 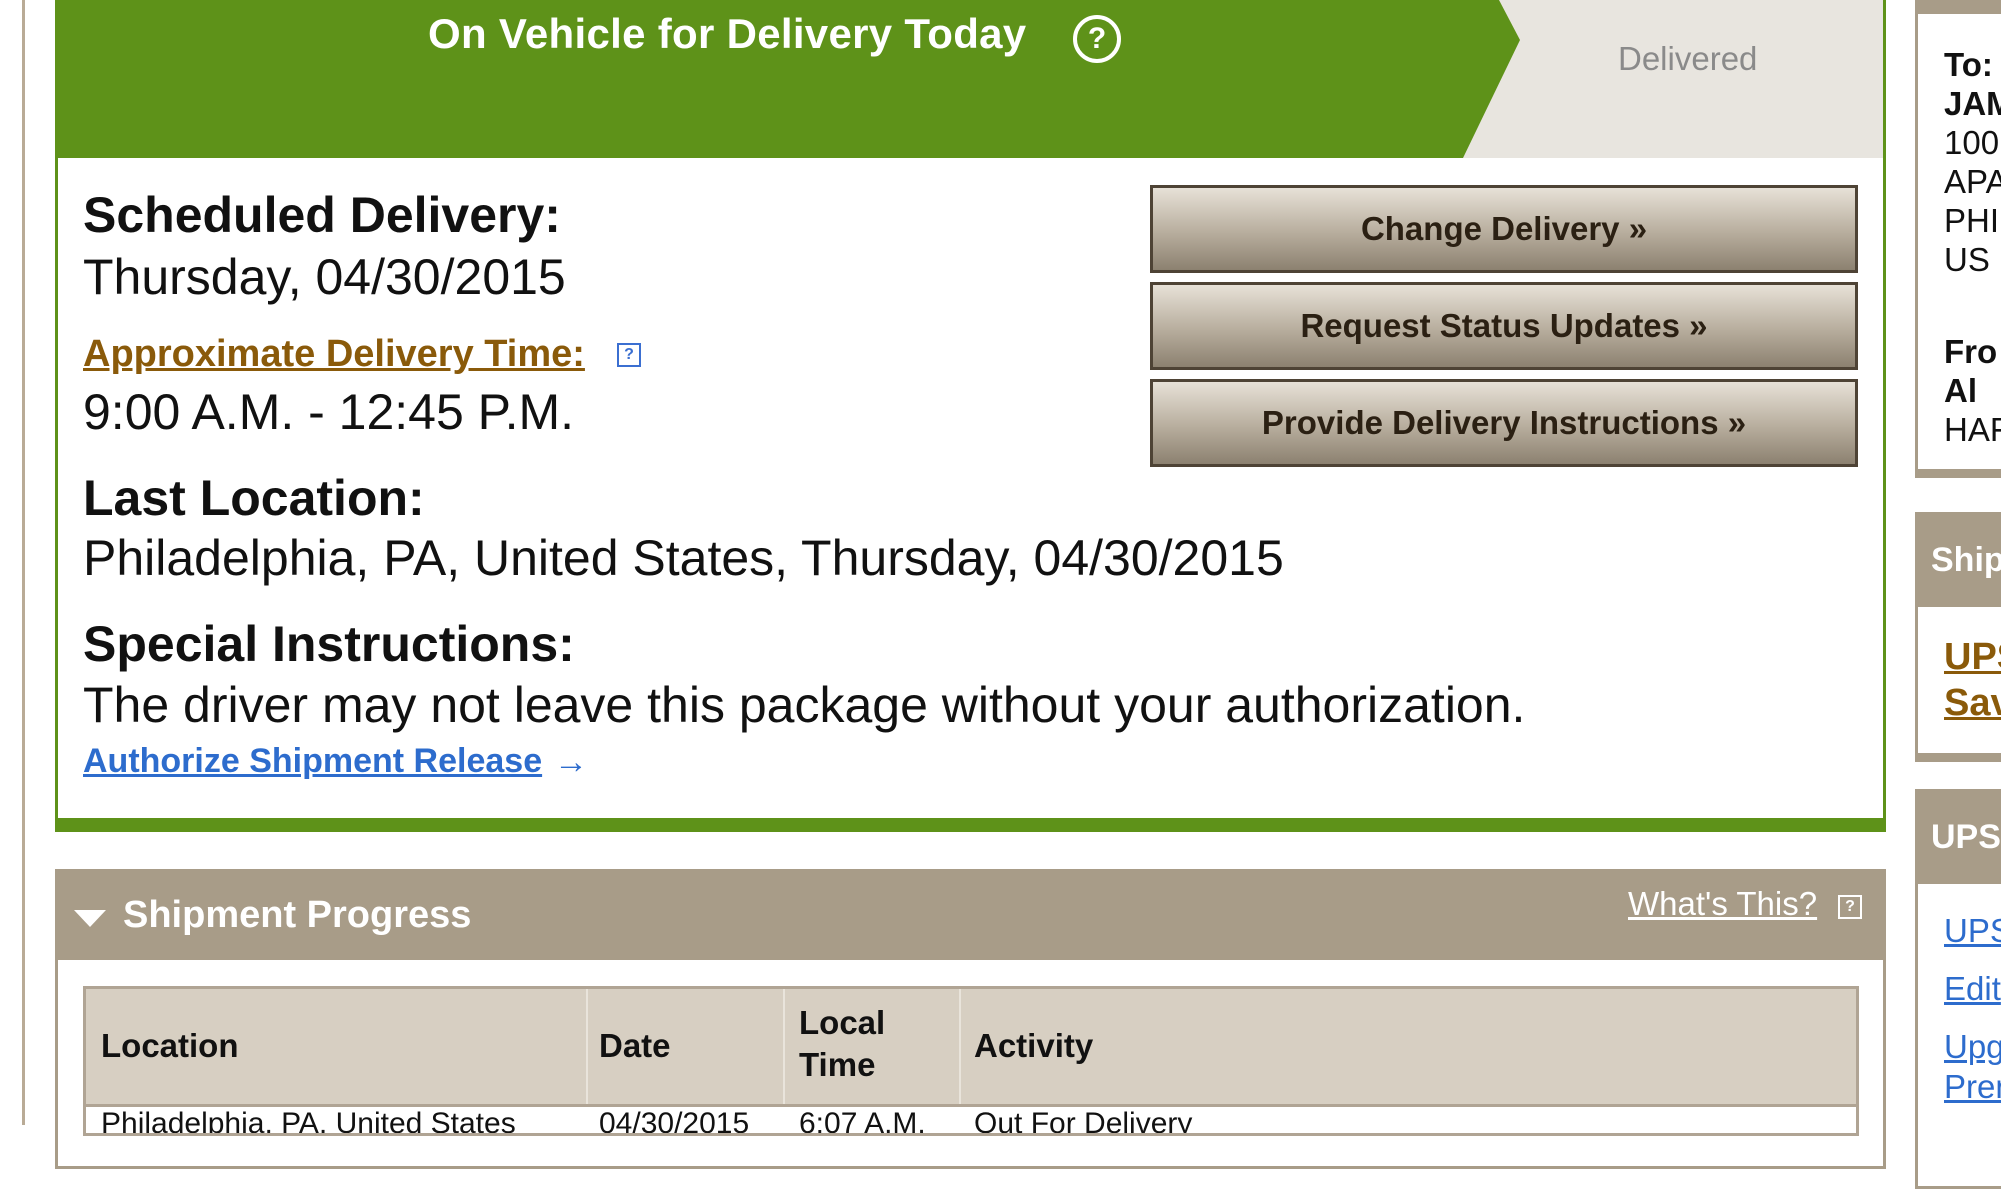 I want to click on ship-to-line: PHI, so click(x=1972, y=220).